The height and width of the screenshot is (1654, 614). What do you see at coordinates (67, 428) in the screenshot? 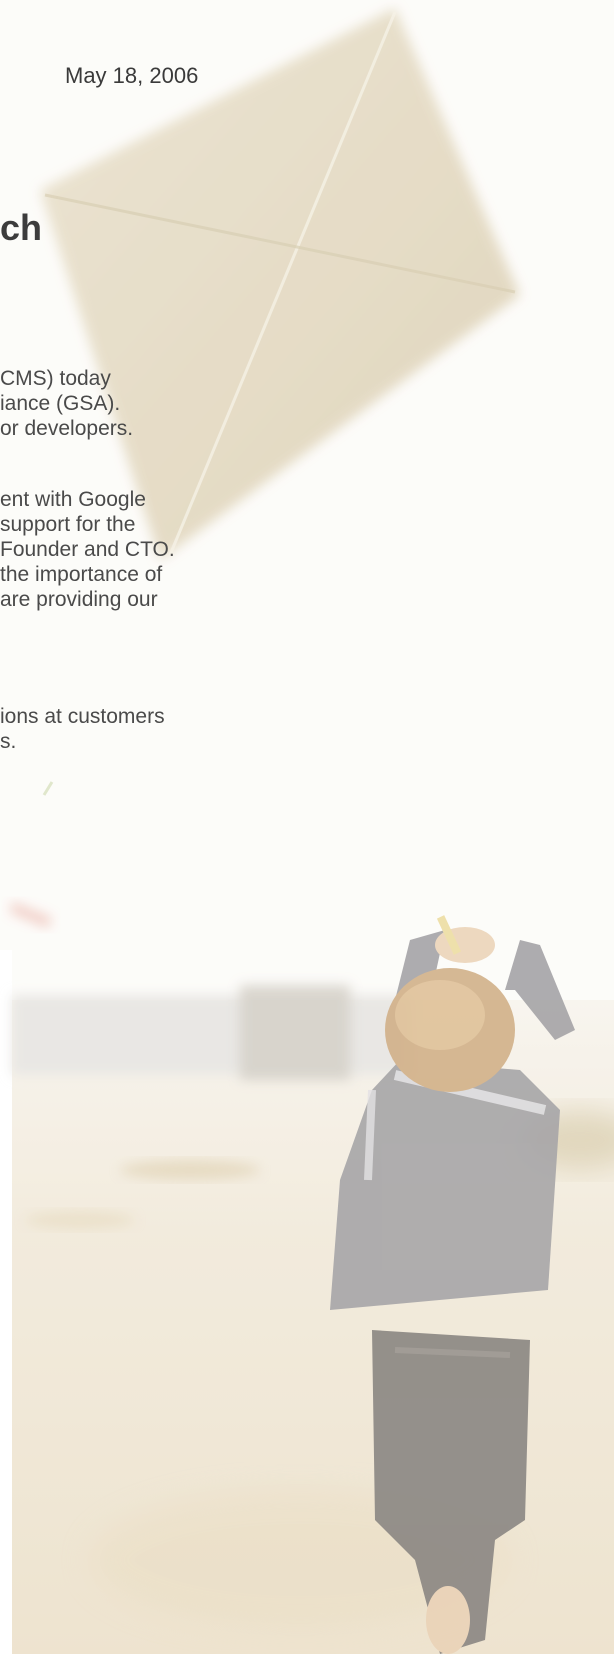
I see `paragraph-line: or developers.` at bounding box center [67, 428].